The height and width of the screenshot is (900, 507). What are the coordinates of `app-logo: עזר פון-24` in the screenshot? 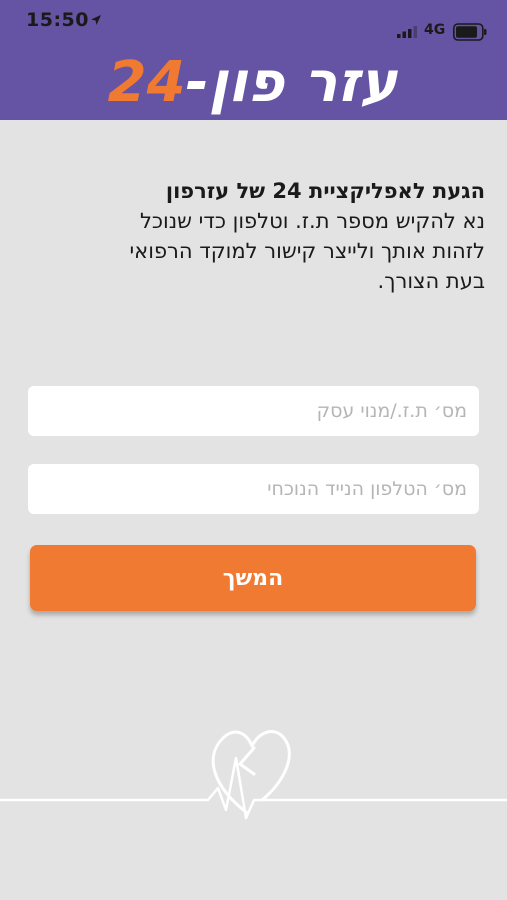 It's located at (252, 84).